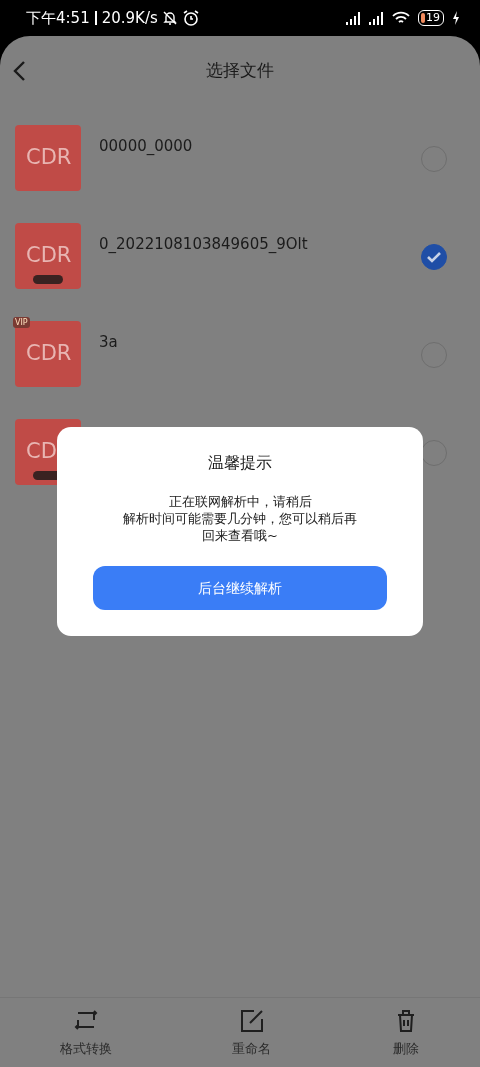 This screenshot has height=1067, width=480. Describe the element at coordinates (58, 18) in the screenshot. I see `status-time: 下午4:51` at that location.